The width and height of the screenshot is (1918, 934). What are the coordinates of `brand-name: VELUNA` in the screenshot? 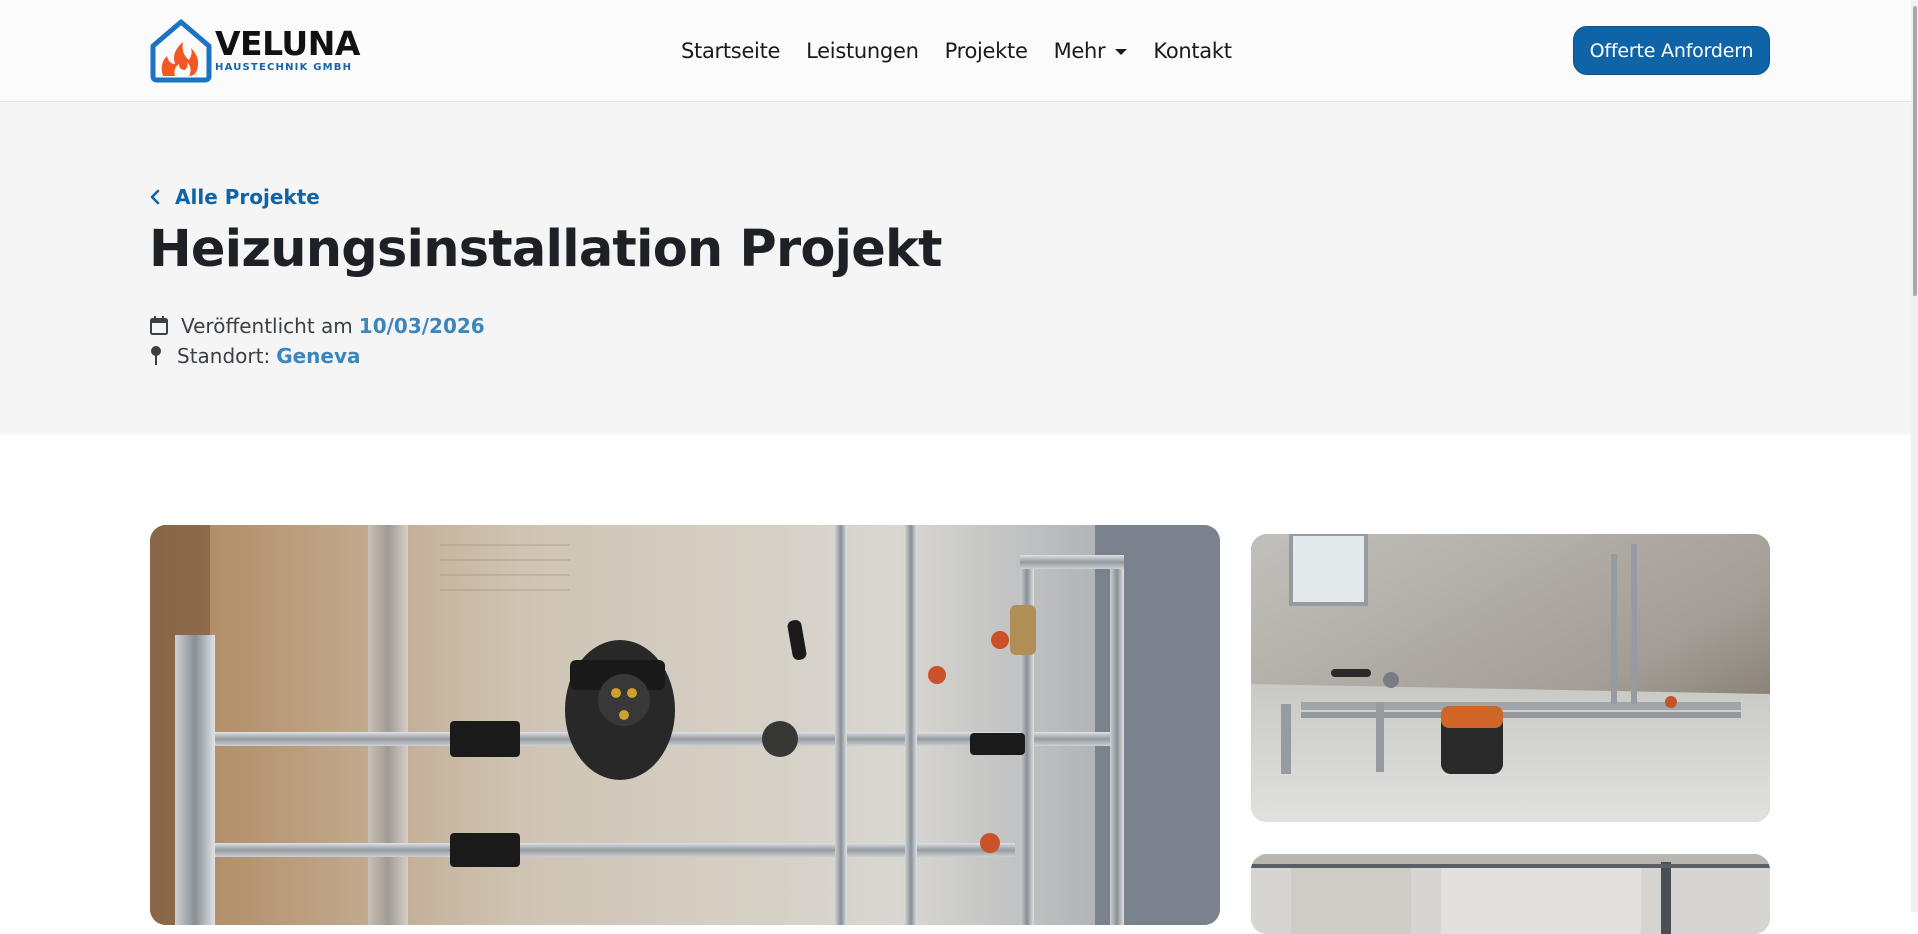 It's located at (287, 43).